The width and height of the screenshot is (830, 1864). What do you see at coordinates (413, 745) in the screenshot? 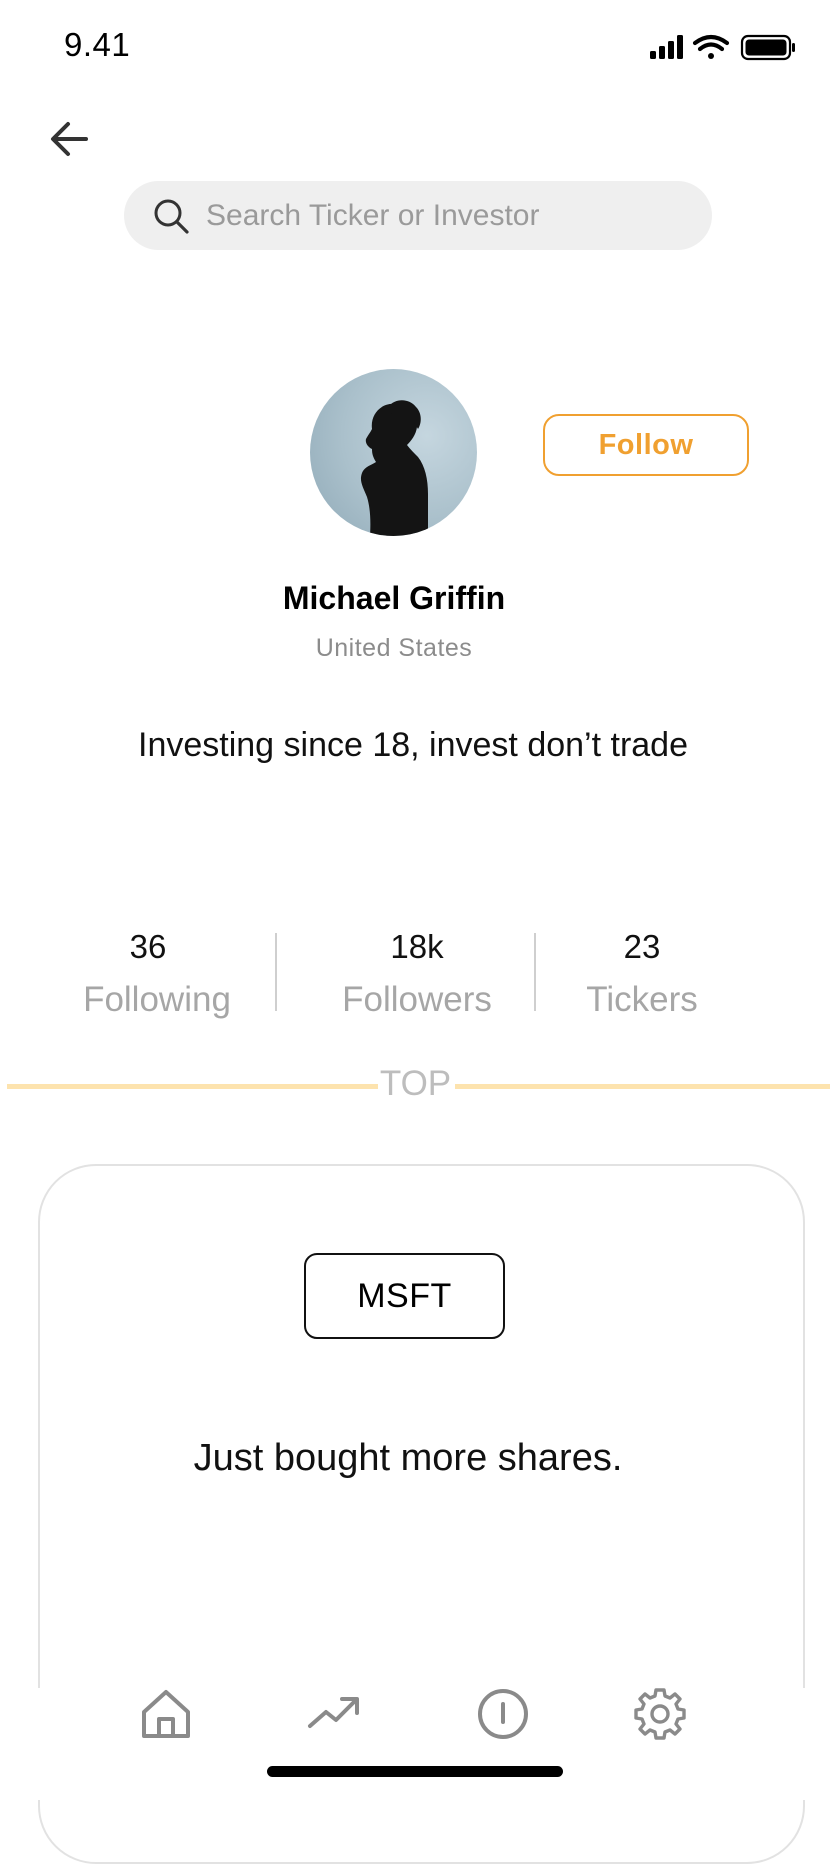
I see `profile-bio: Investing since 18, invest don’t trade` at bounding box center [413, 745].